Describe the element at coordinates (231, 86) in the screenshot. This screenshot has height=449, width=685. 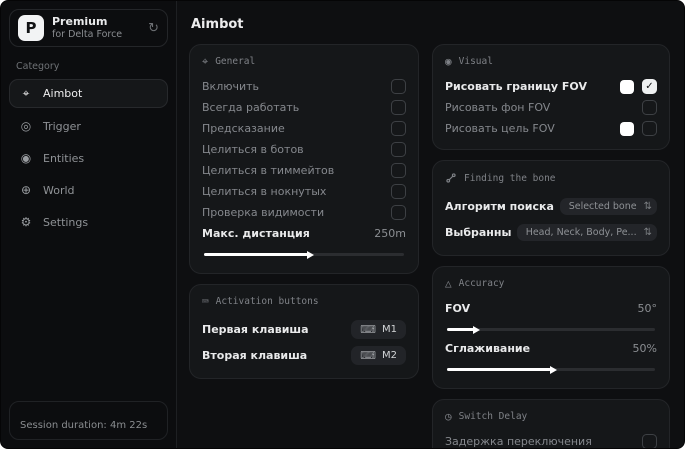
I see `checkbox-label: Включить` at that location.